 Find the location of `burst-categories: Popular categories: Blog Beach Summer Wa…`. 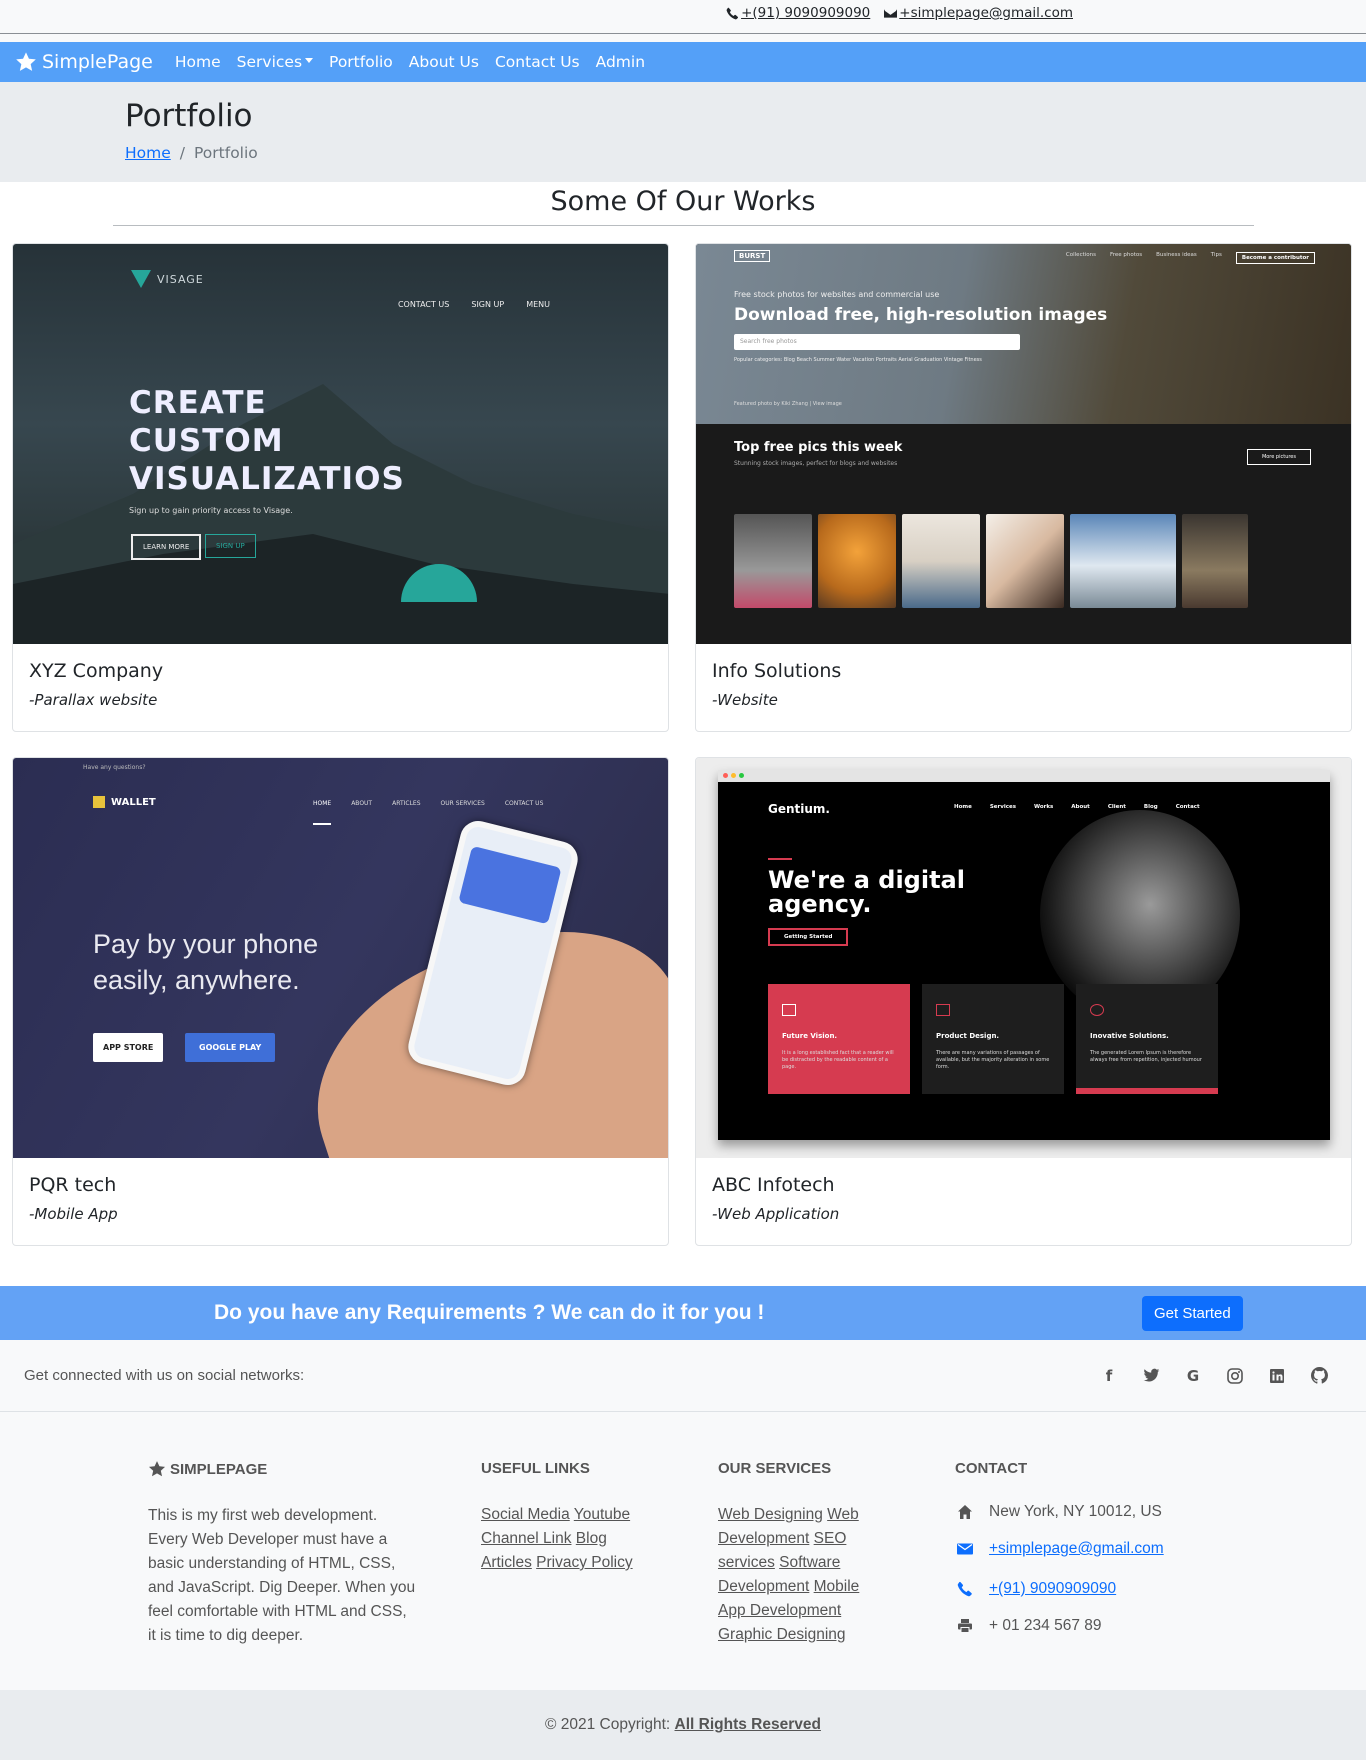

burst-categories: Popular categories: Blog Beach Summer Wa… is located at coordinates (858, 360).